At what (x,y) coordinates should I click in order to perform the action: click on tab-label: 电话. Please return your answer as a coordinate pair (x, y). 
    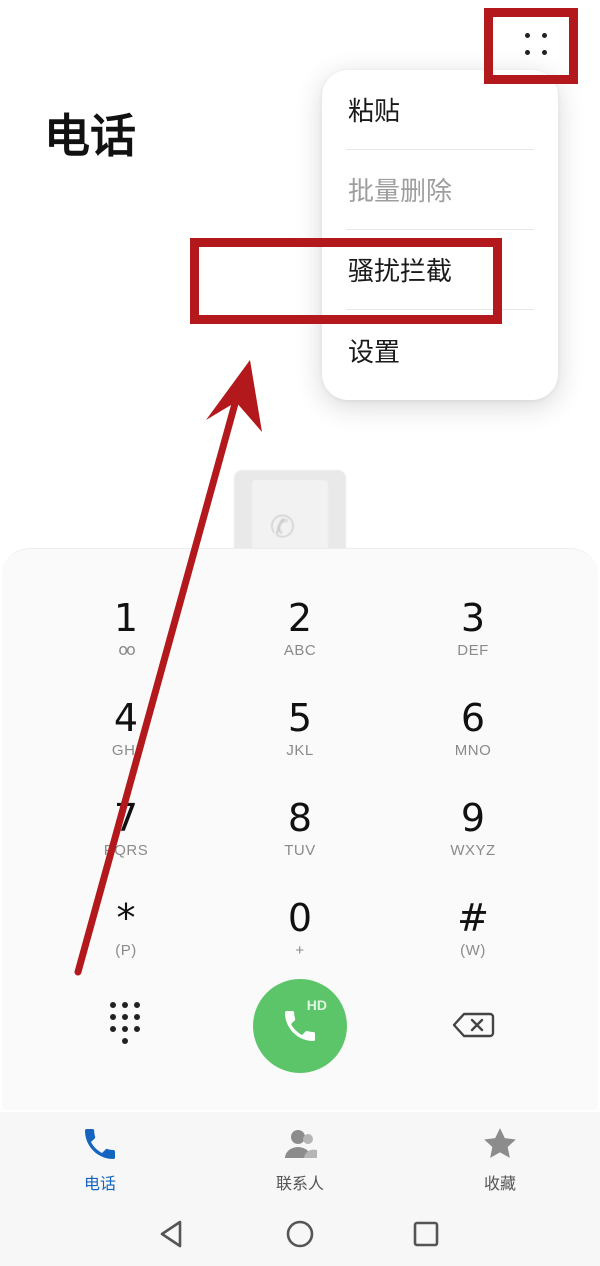
    Looking at the image, I should click on (99, 1183).